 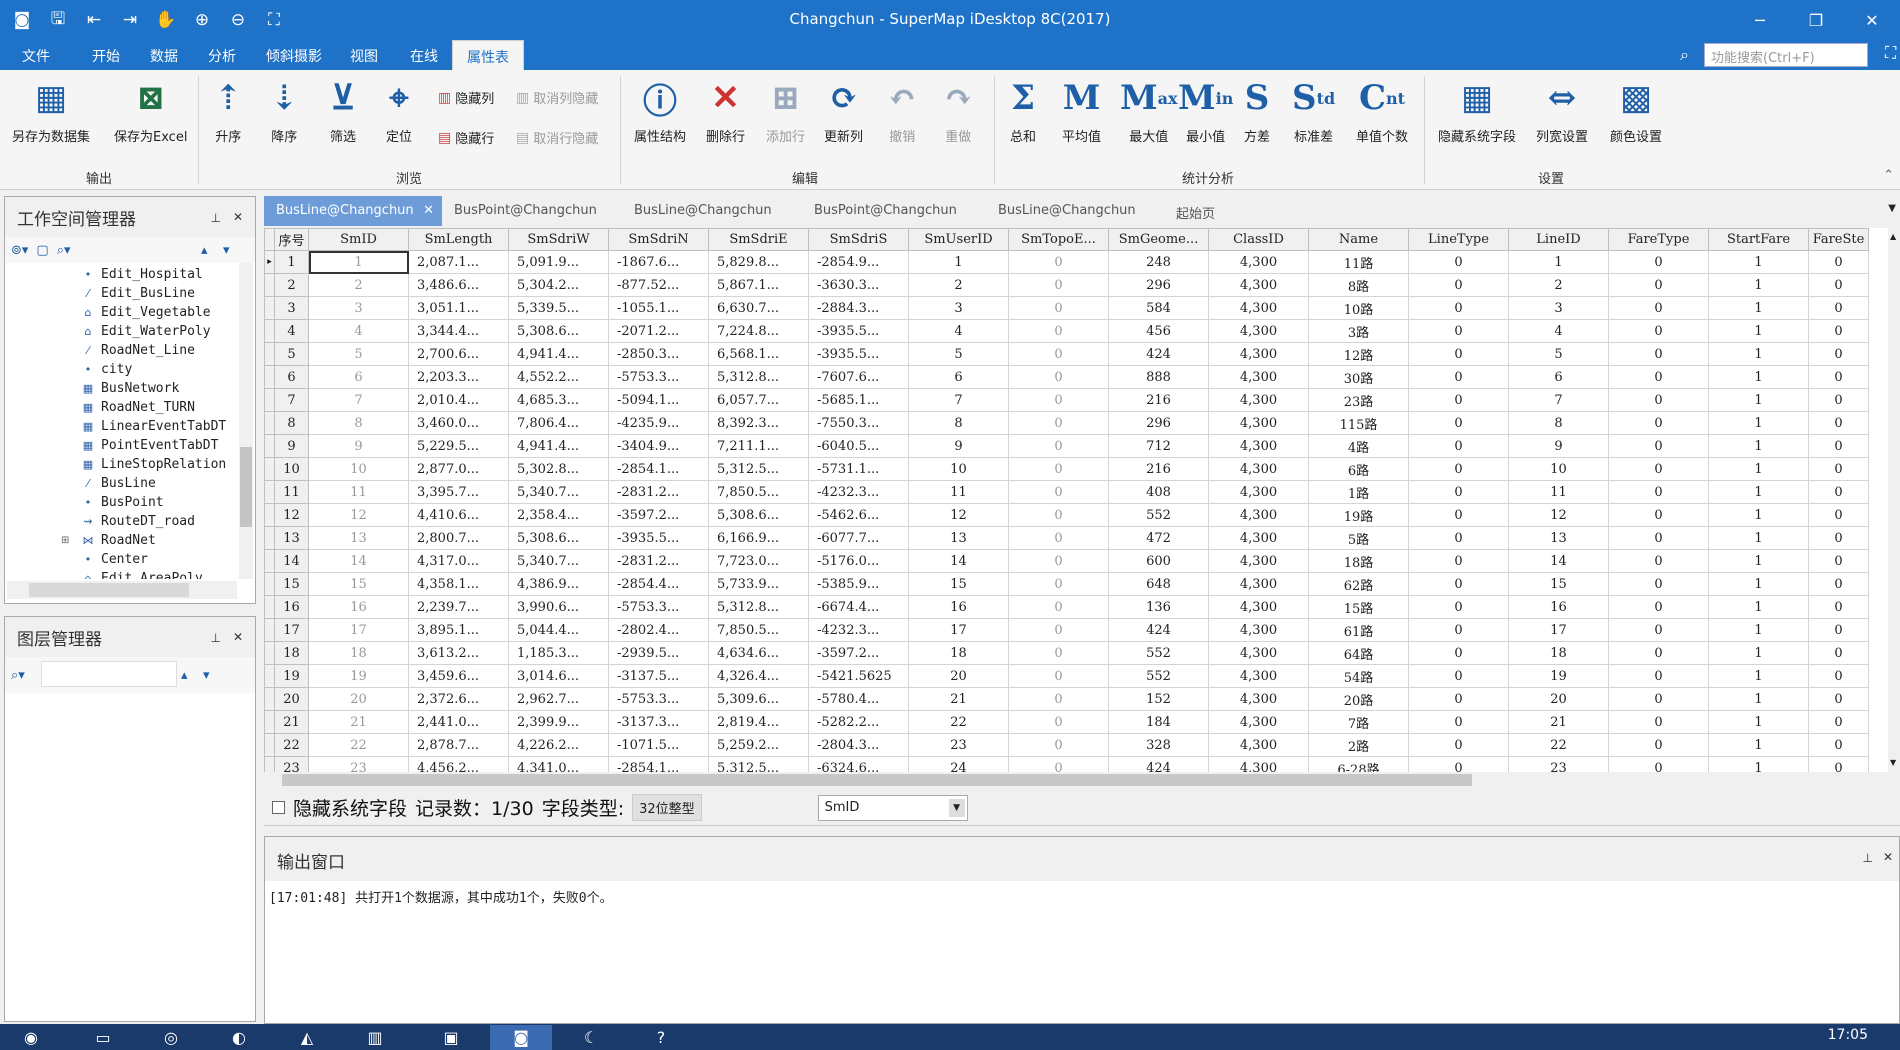 I want to click on fullscreen-icon: ⛶, so click(x=1890, y=53).